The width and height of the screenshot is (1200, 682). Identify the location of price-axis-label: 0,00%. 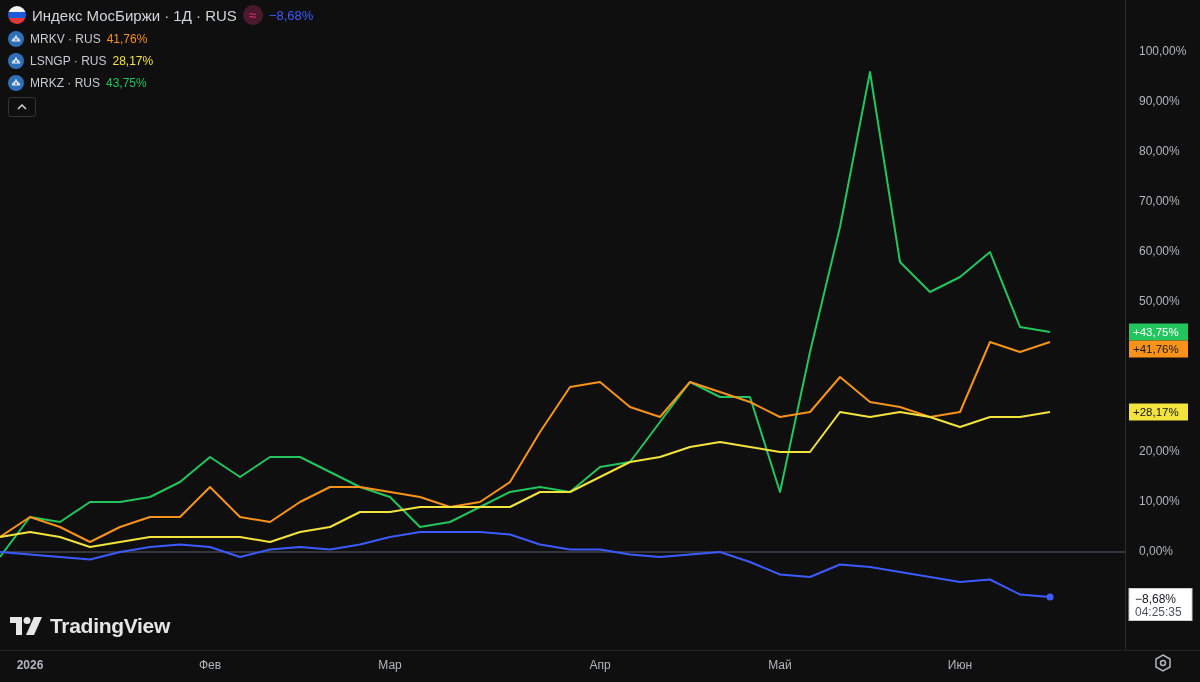
(1156, 551).